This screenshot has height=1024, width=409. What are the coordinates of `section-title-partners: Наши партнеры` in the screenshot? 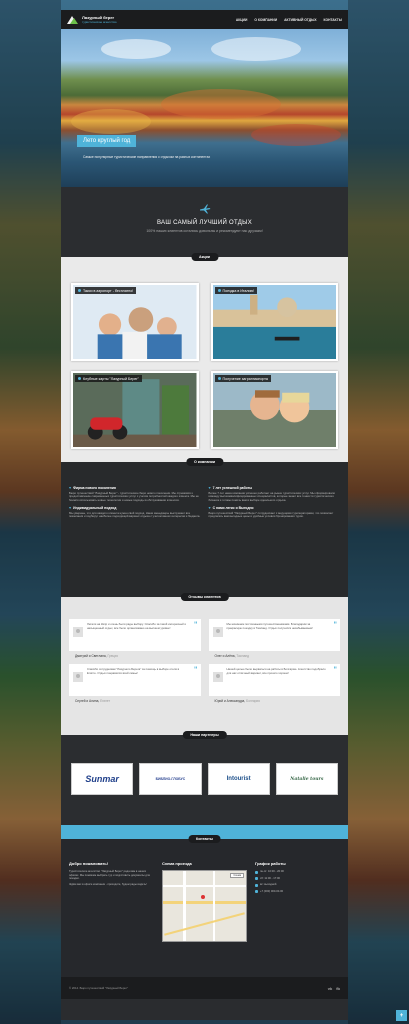 It's located at (204, 735).